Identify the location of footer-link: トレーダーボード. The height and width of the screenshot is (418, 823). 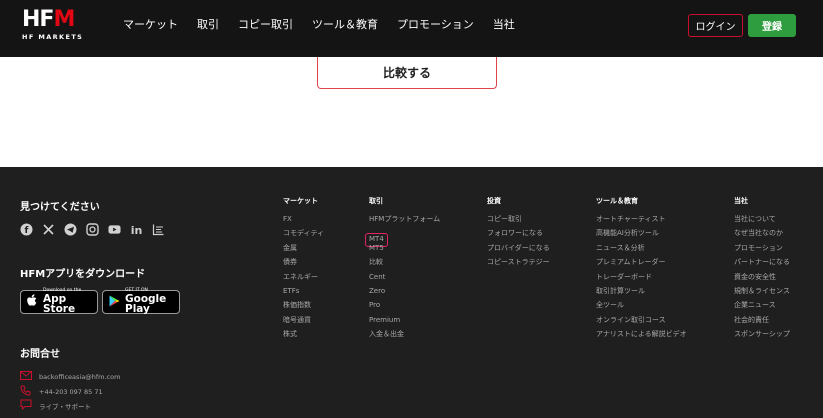
(641, 277).